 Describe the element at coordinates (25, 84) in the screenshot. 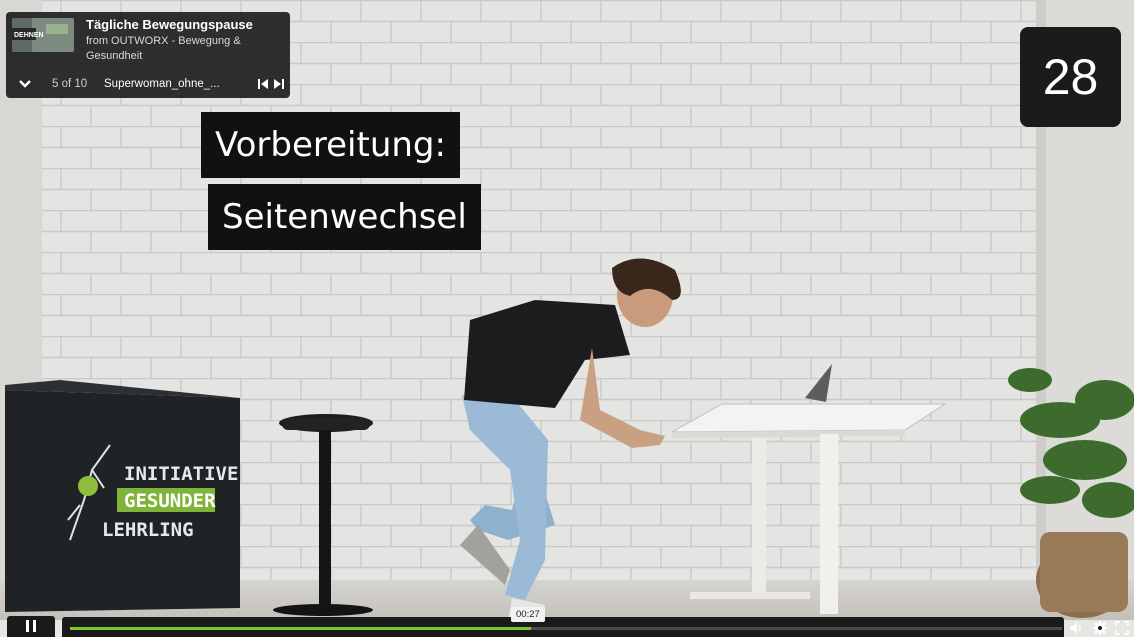

I see `chevron-down-icon` at that location.